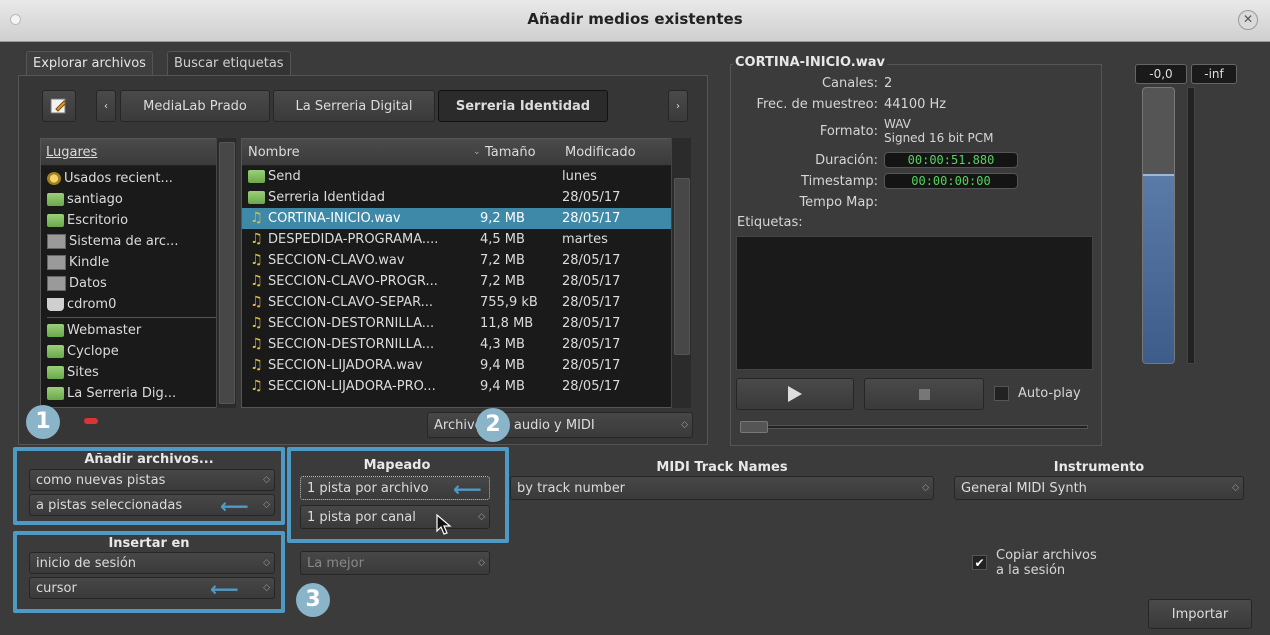 Image resolution: width=1270 pixels, height=635 pixels. What do you see at coordinates (722, 467) in the screenshot?
I see `midi-title: MIDI Track Names` at bounding box center [722, 467].